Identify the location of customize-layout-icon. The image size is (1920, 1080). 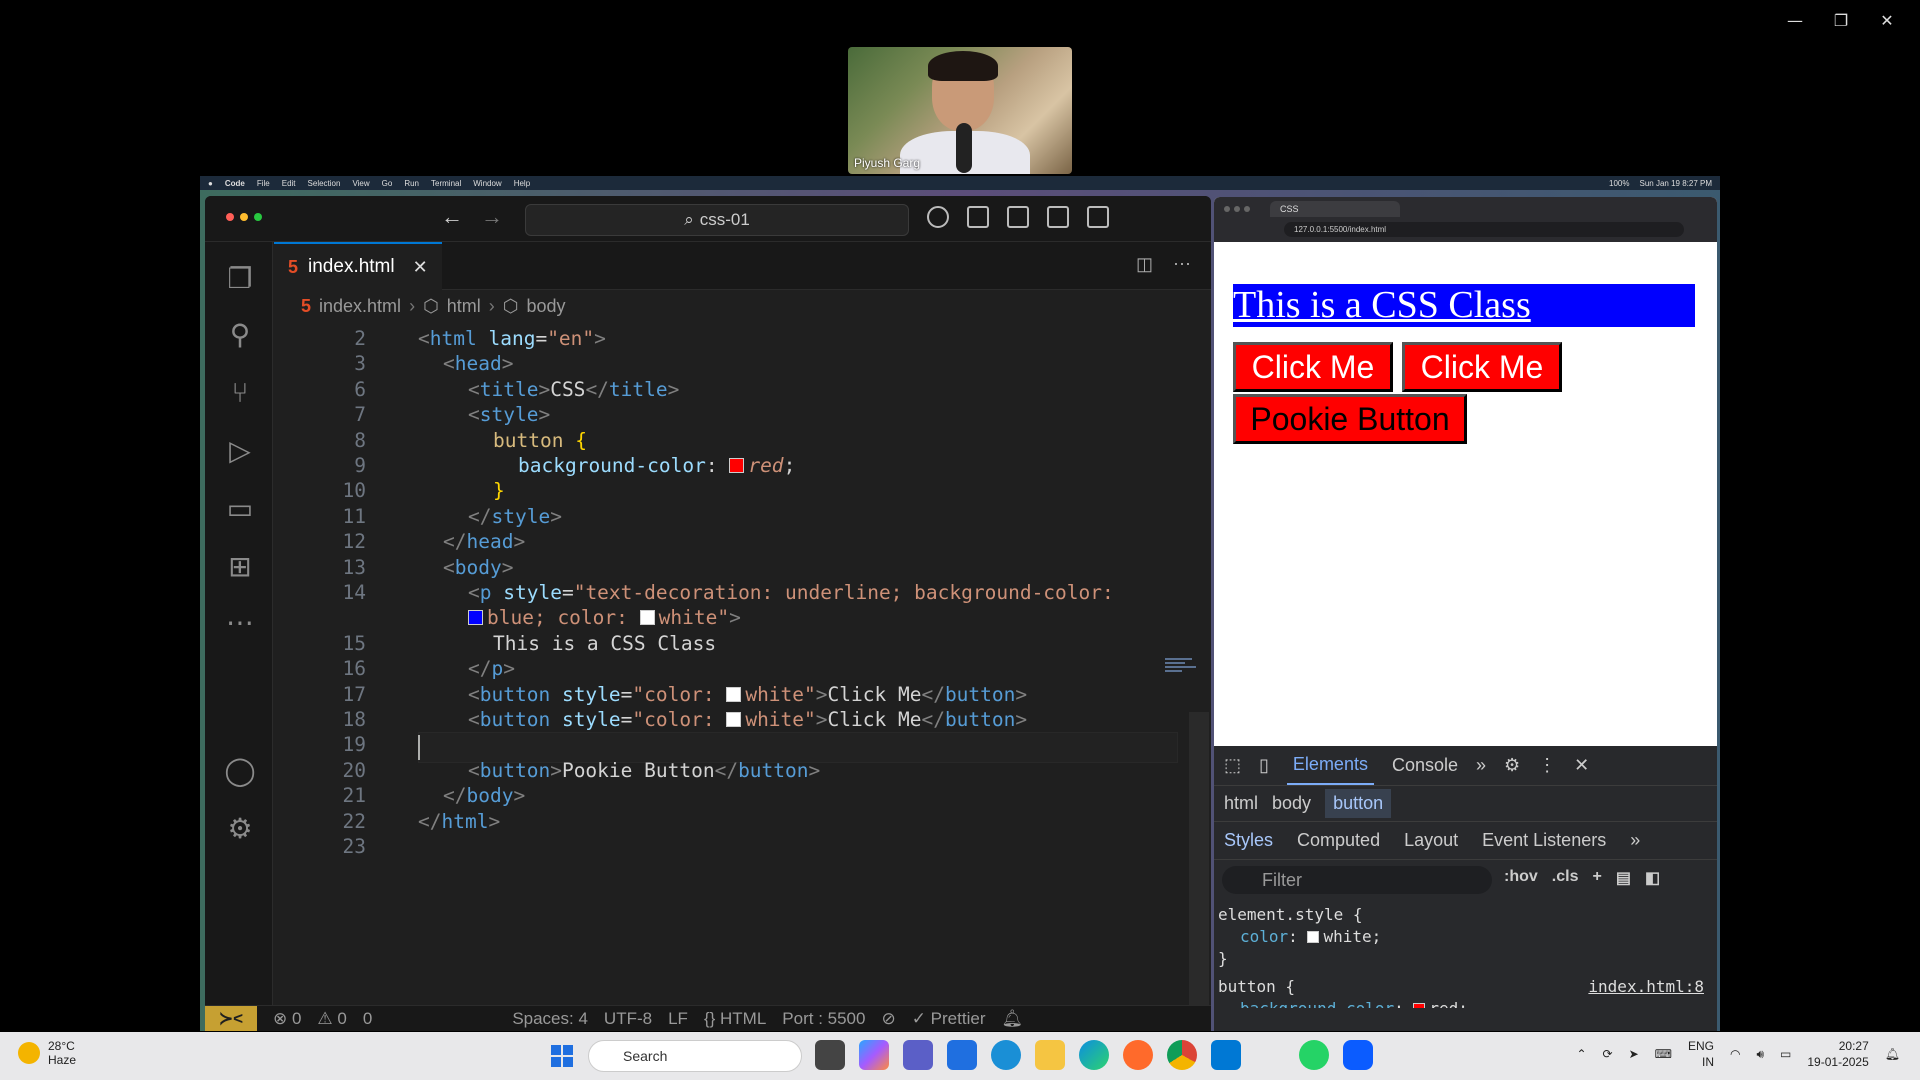
(978, 217).